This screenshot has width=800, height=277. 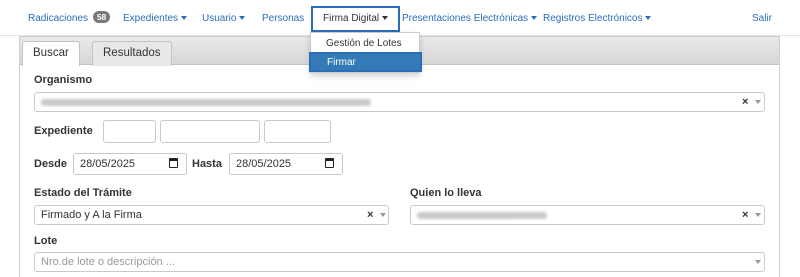 I want to click on nav-presentaciones-label: Presentaciones Electrónicas, so click(x=465, y=18).